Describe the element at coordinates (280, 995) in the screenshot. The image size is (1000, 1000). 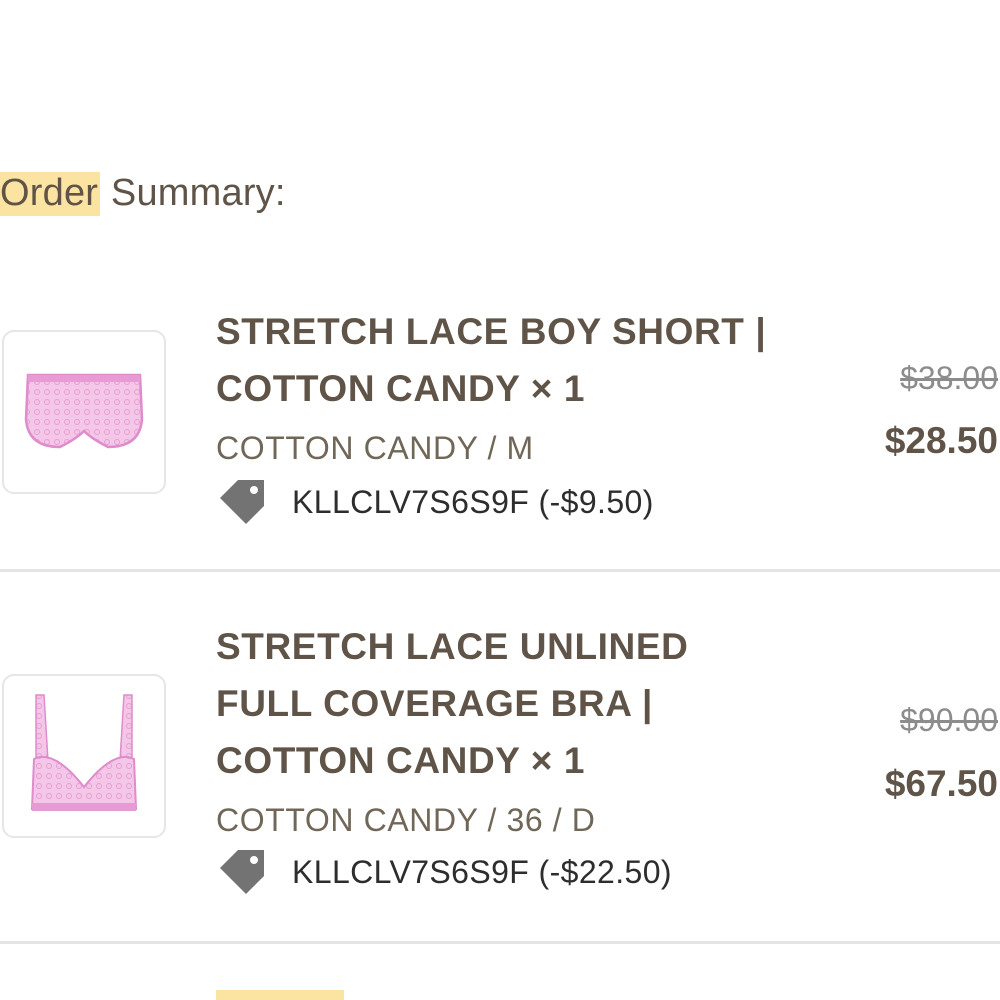
I see `next-section-highlight` at that location.